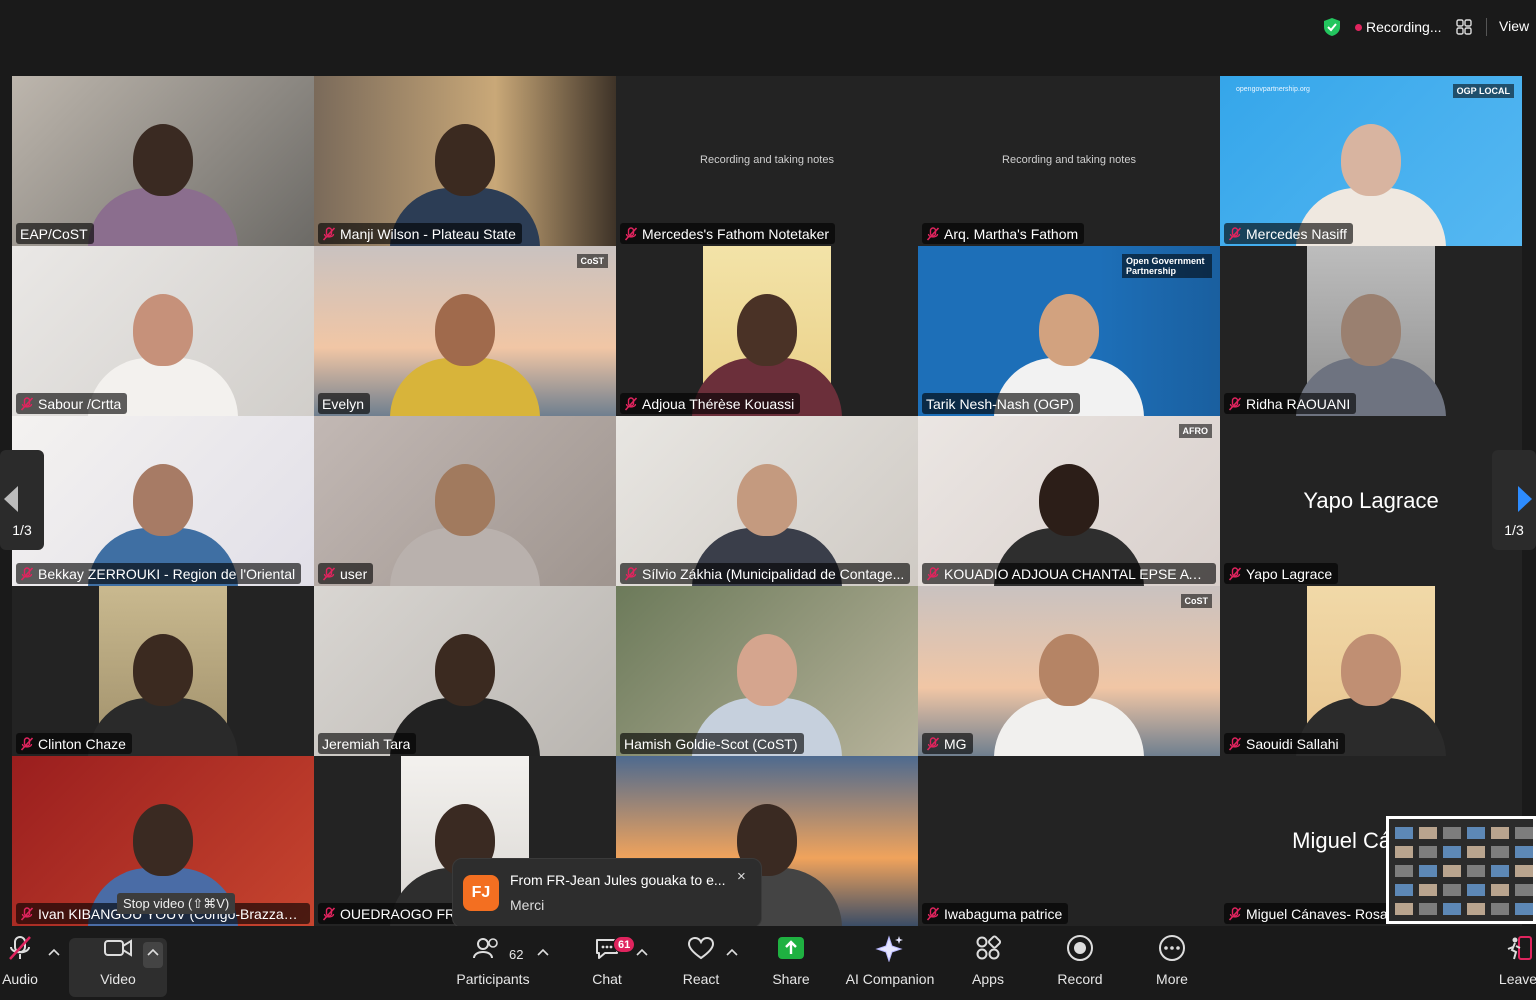  I want to click on apps-icon, so click(988, 947).